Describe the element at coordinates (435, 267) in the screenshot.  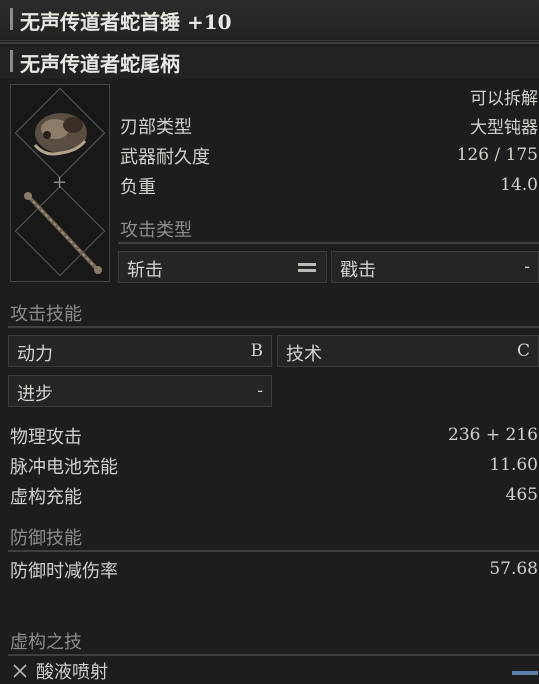
I see `pierce-cell: 戳击 -` at that location.